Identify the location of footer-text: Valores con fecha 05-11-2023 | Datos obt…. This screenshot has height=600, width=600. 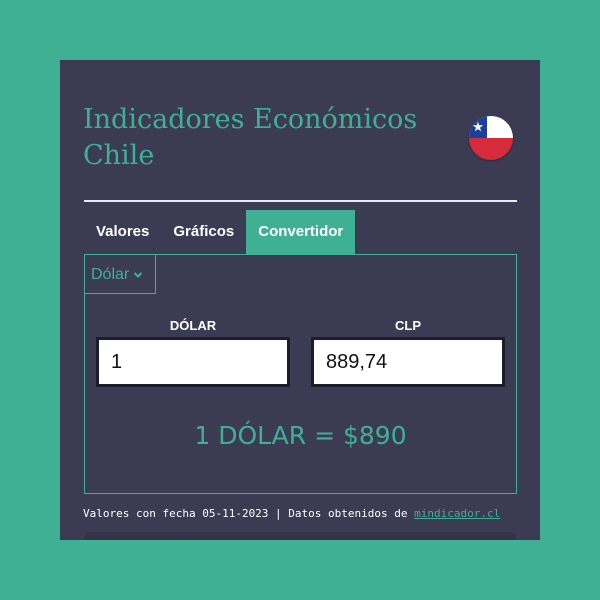
(249, 513).